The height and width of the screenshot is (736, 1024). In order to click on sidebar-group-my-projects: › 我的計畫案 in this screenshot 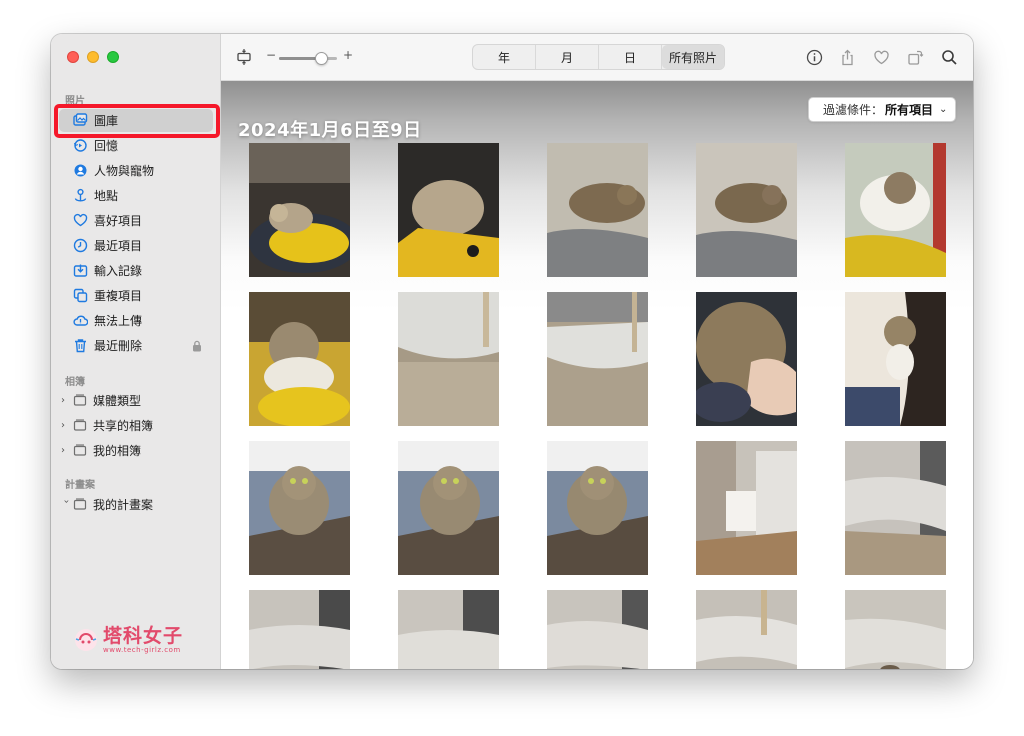, I will do `click(107, 504)`.